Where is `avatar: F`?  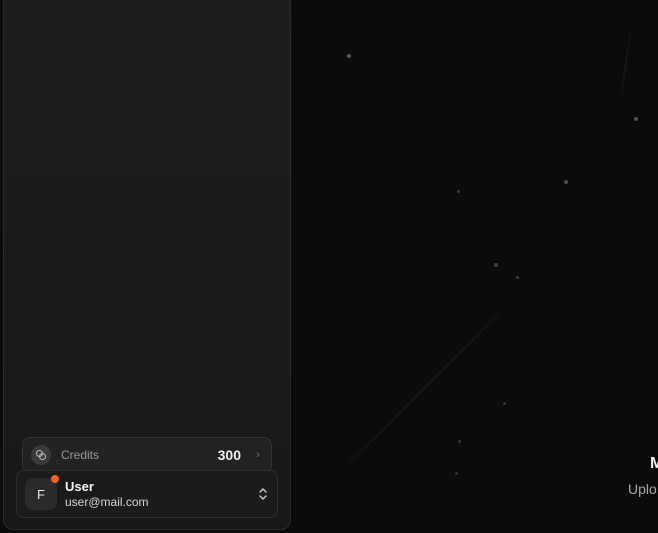 avatar: F is located at coordinates (42, 492).